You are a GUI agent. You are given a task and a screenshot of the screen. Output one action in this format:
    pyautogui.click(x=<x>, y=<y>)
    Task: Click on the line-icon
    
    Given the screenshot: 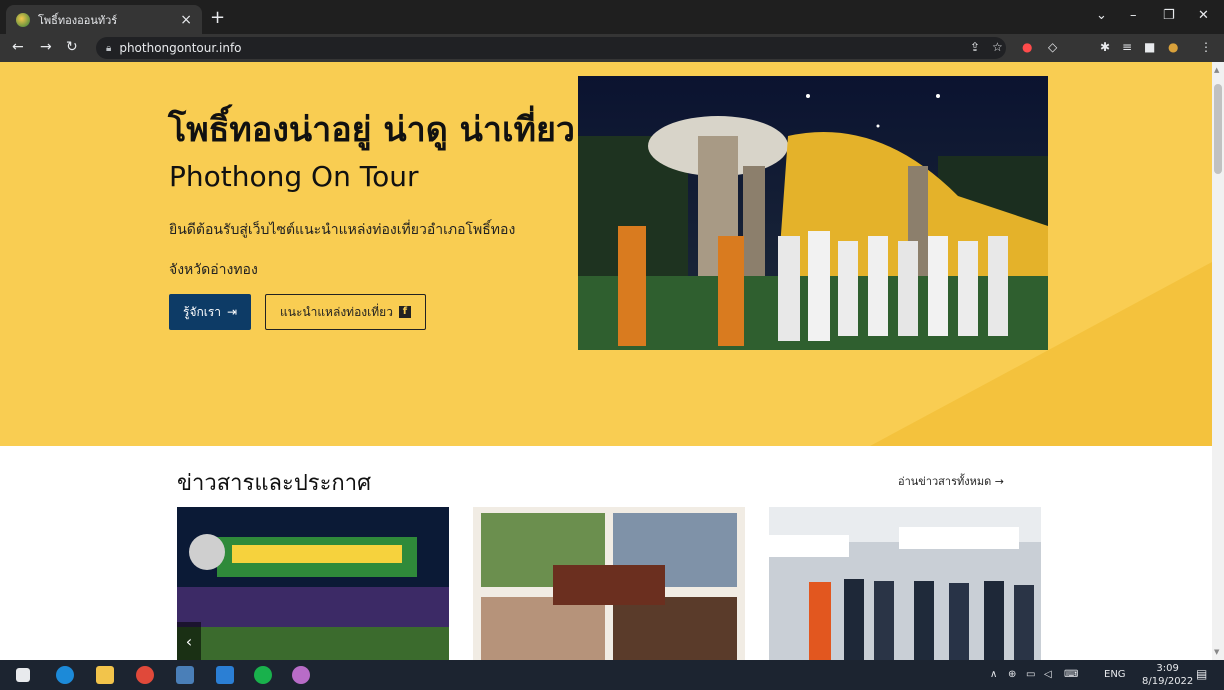 What is the action you would take?
    pyautogui.click(x=263, y=675)
    